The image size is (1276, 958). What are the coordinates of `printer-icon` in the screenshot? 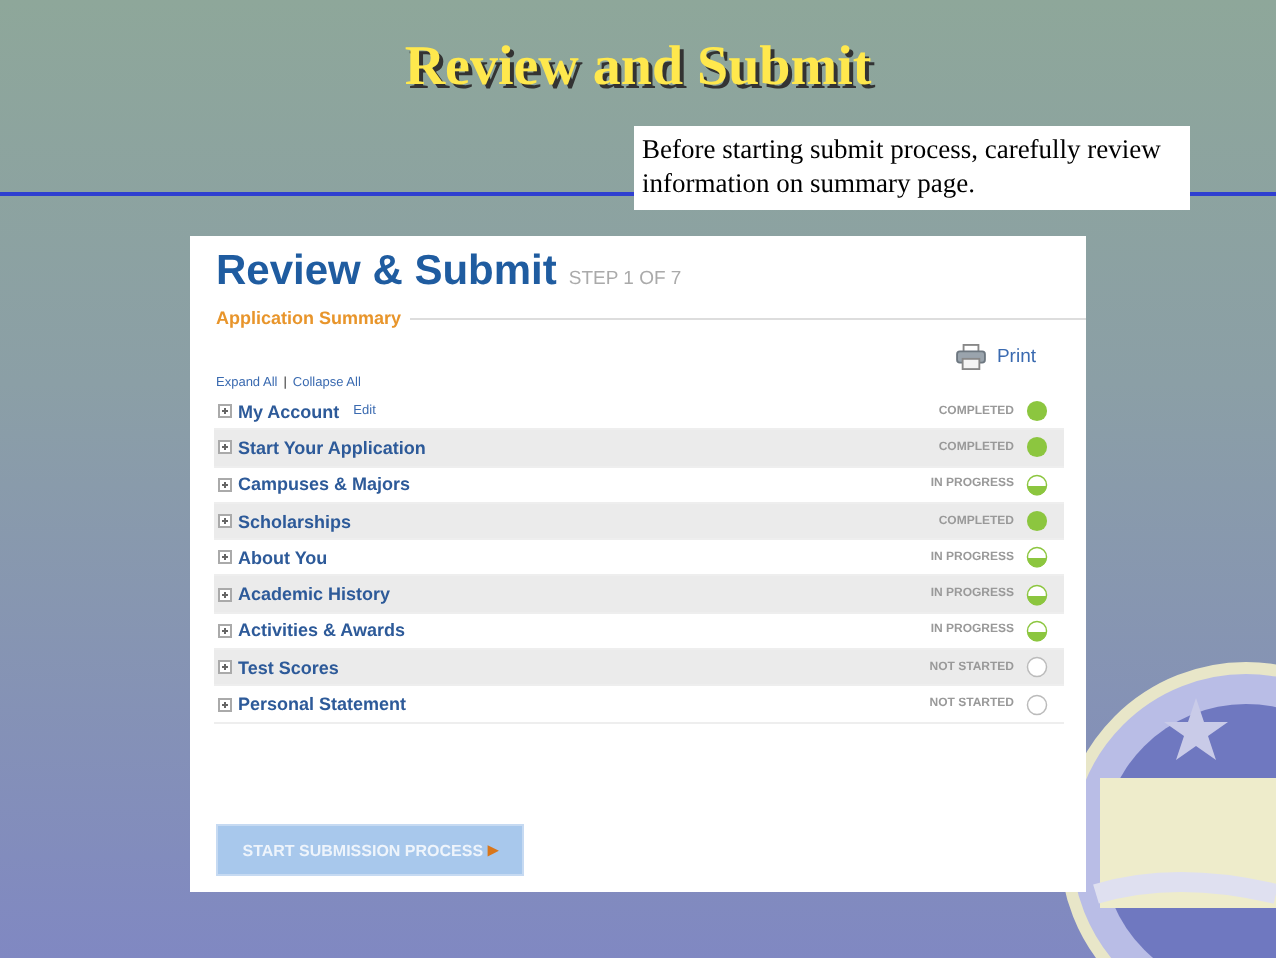 It's located at (971, 357).